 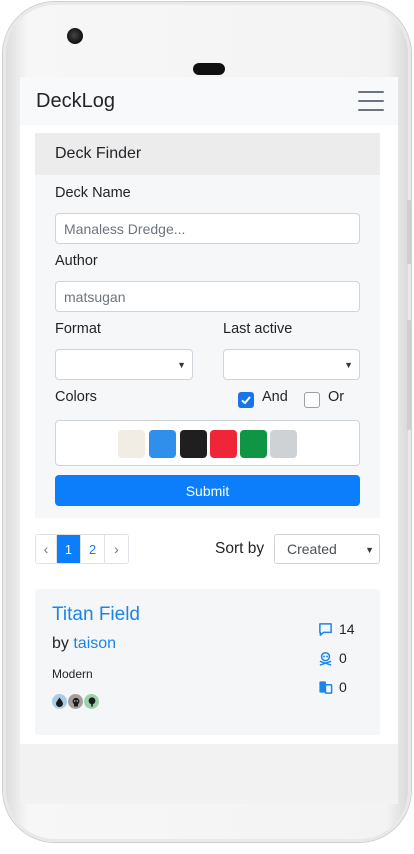 I want to click on color-swatch-colorless, so click(x=283, y=444).